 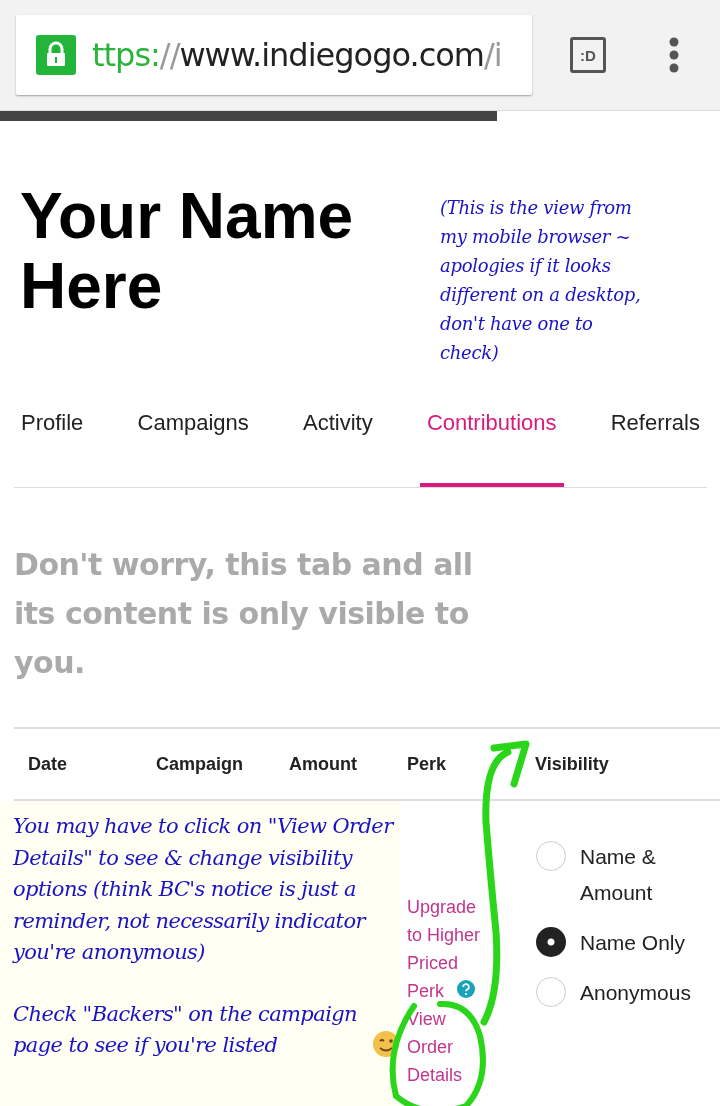 What do you see at coordinates (636, 993) in the screenshot?
I see `option-label: Anonymous` at bounding box center [636, 993].